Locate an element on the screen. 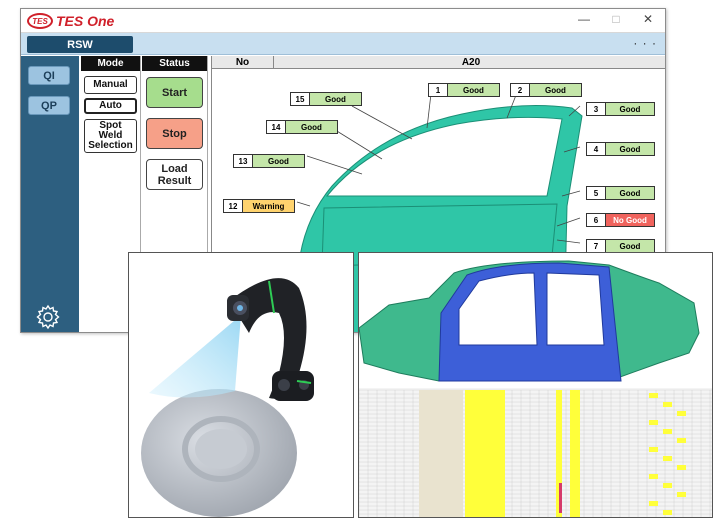 This screenshot has height=527, width=722. more-options-icon: · · · is located at coordinates (645, 43).